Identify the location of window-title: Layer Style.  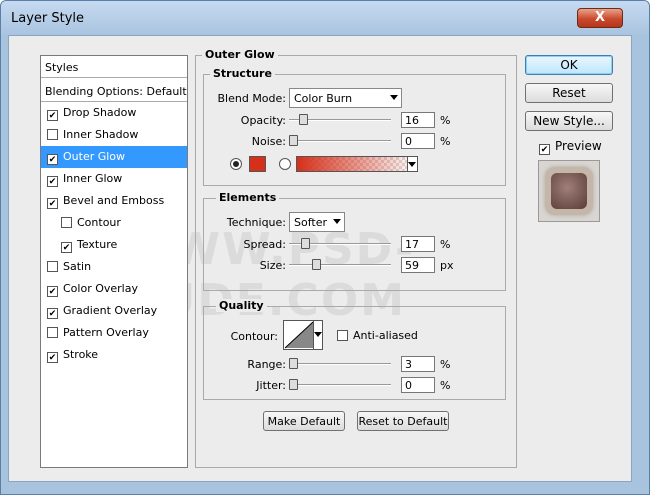
(48, 18).